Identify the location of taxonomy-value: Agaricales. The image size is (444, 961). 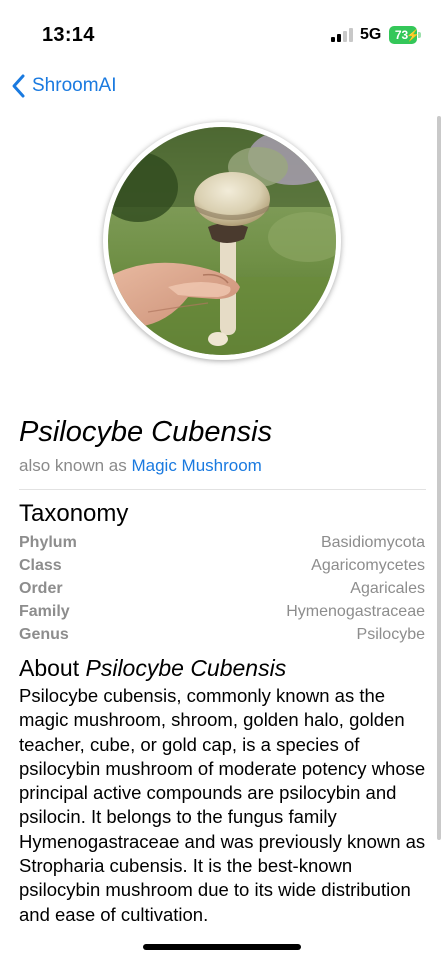
(387, 588).